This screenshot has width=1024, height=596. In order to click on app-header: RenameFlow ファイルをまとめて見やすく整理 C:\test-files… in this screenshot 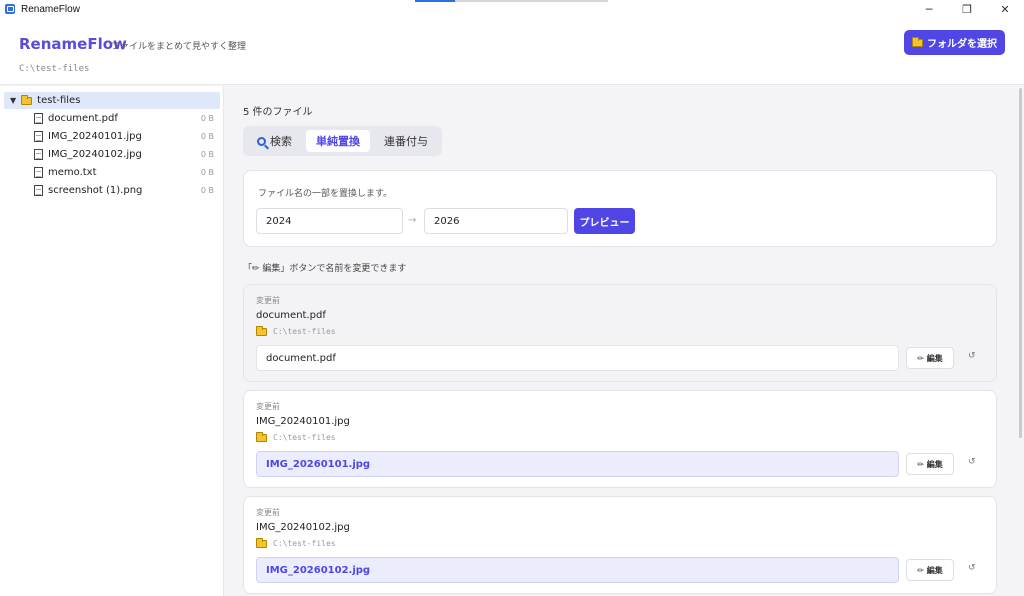, I will do `click(512, 51)`.